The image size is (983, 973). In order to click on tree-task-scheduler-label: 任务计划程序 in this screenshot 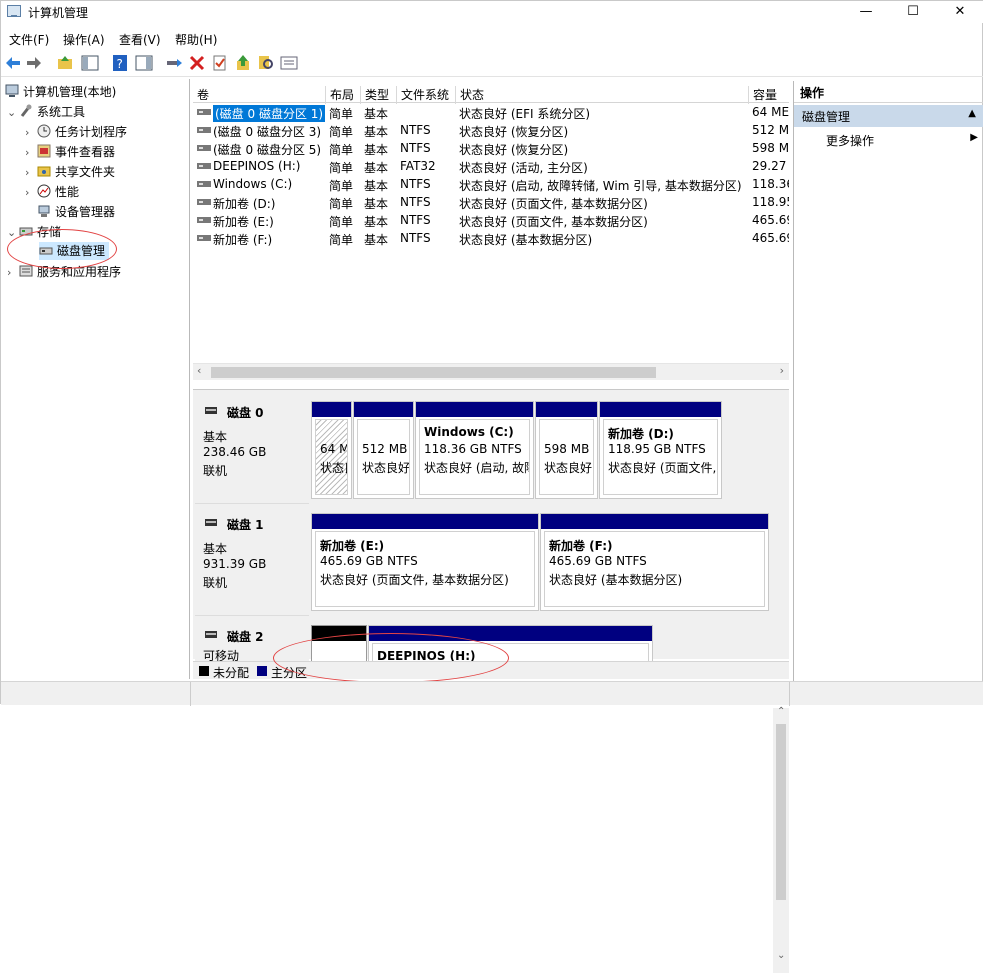, I will do `click(91, 132)`.